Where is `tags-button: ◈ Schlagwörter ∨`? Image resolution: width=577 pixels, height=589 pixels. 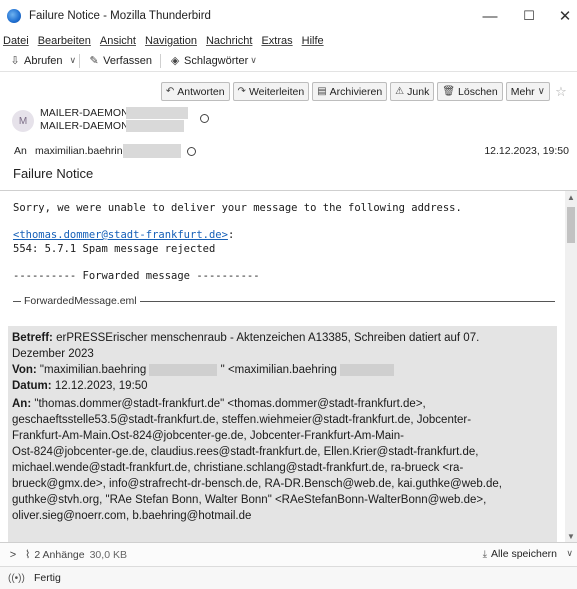
tags-button: ◈ Schlagwörter ∨ is located at coordinates (213, 61).